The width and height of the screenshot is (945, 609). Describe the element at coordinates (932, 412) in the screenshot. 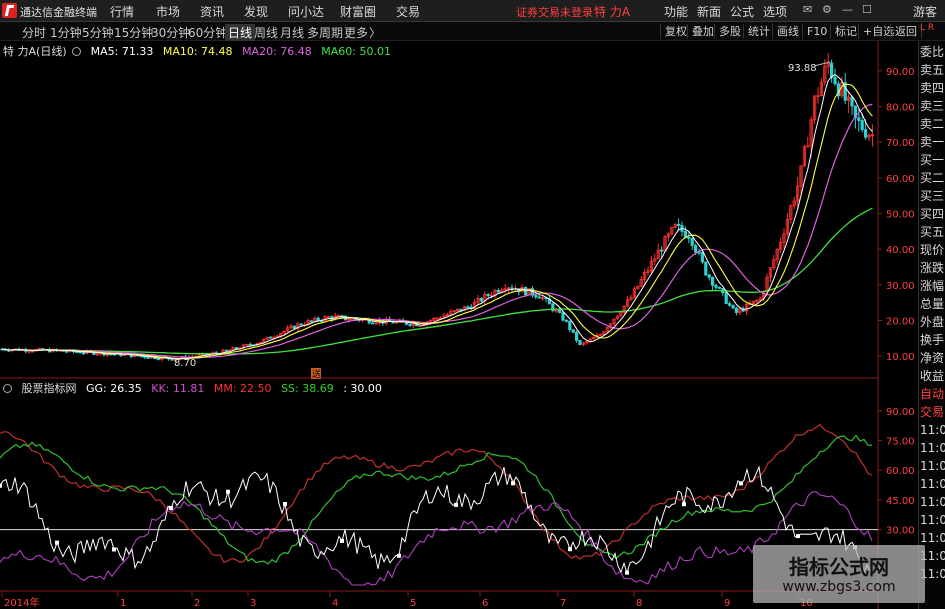

I see `side-item: 交易` at that location.